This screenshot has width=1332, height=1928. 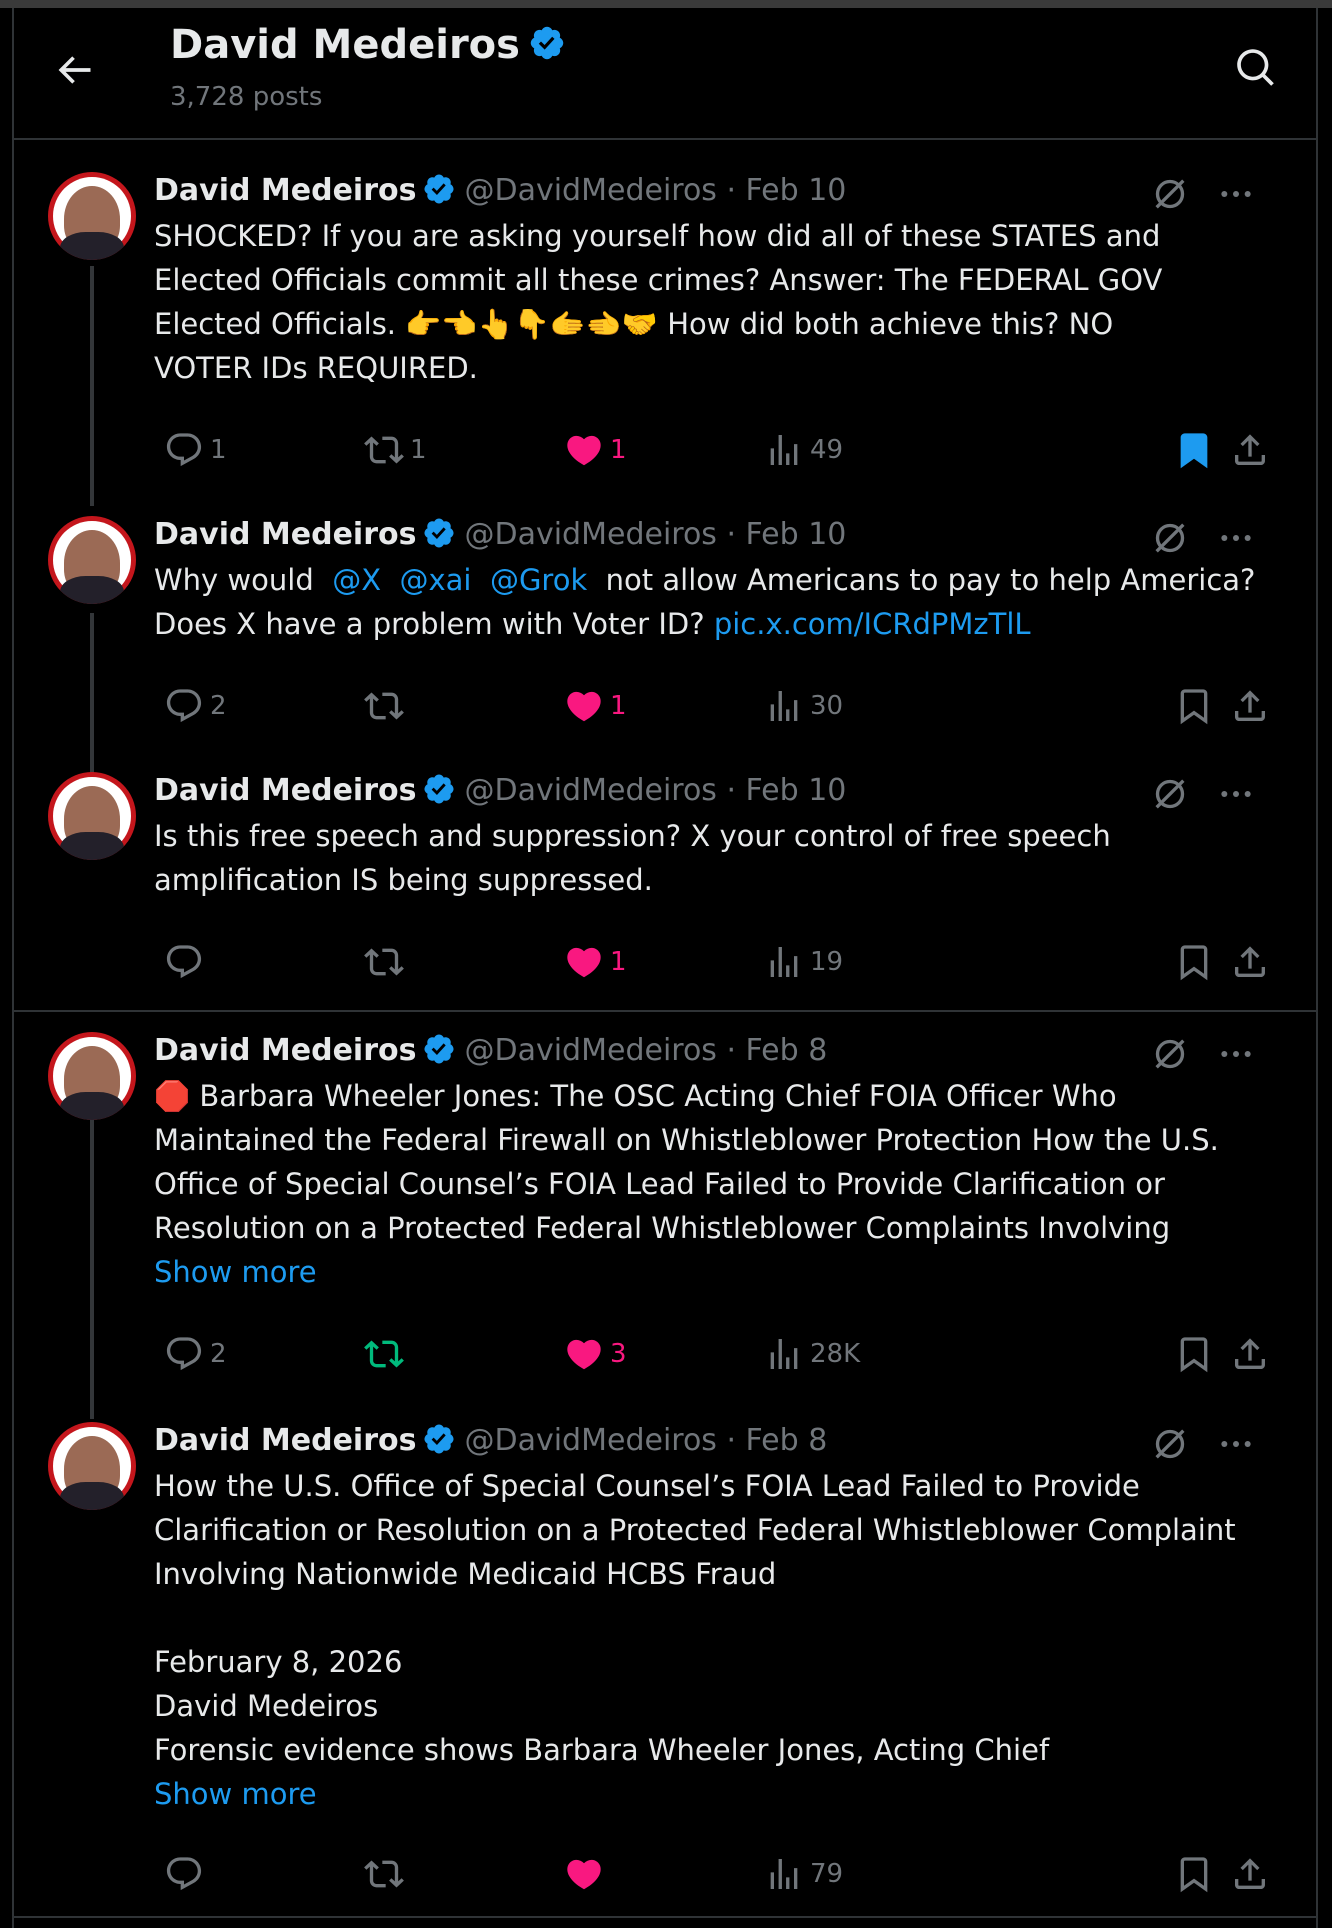 I want to click on window-top-strip, so click(x=666, y=4).